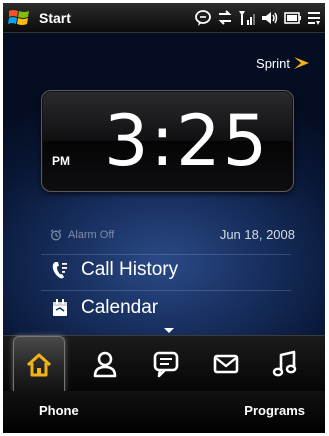 The width and height of the screenshot is (329, 436). What do you see at coordinates (314, 18) in the screenshot?
I see `menu-icon` at bounding box center [314, 18].